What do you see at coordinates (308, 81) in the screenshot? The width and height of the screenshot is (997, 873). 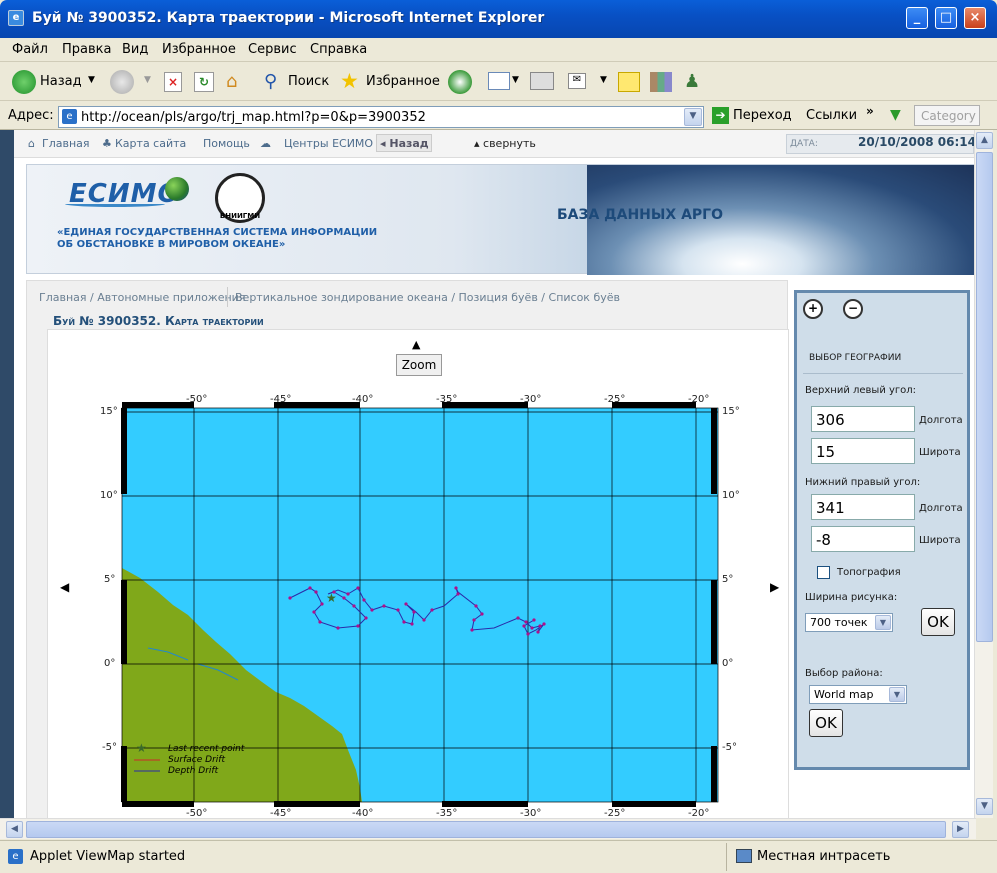 I see `search-button: Поиск` at bounding box center [308, 81].